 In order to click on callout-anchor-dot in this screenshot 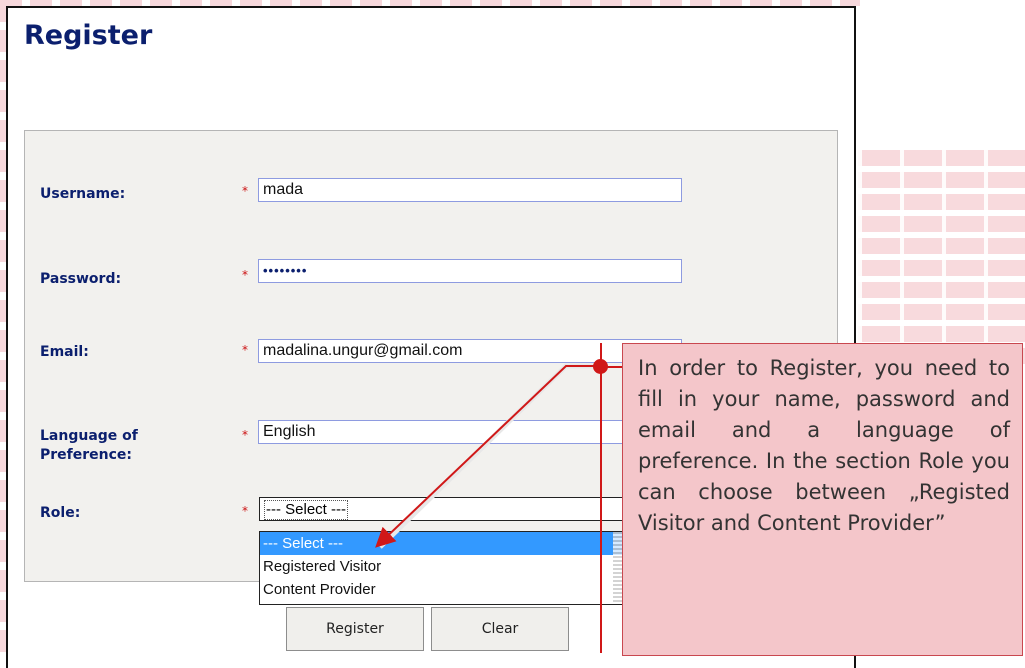, I will do `click(600, 366)`.